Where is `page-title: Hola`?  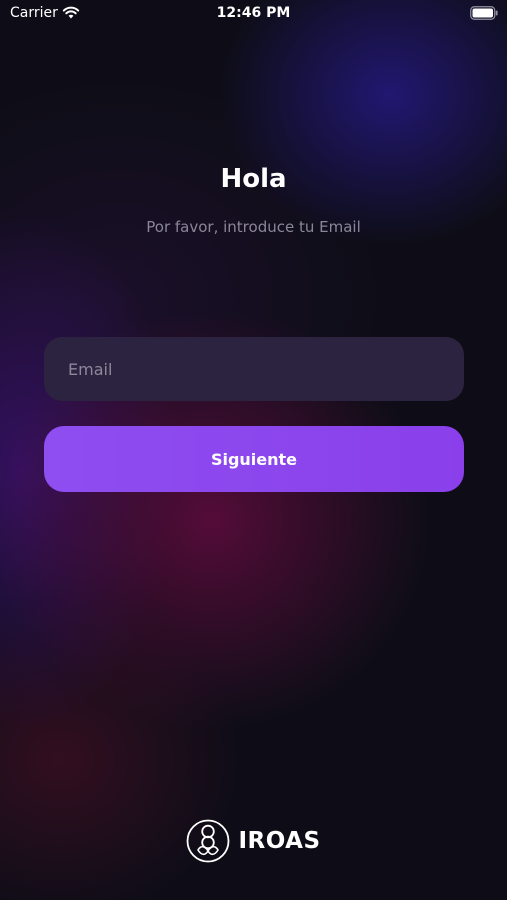
page-title: Hola is located at coordinates (253, 179).